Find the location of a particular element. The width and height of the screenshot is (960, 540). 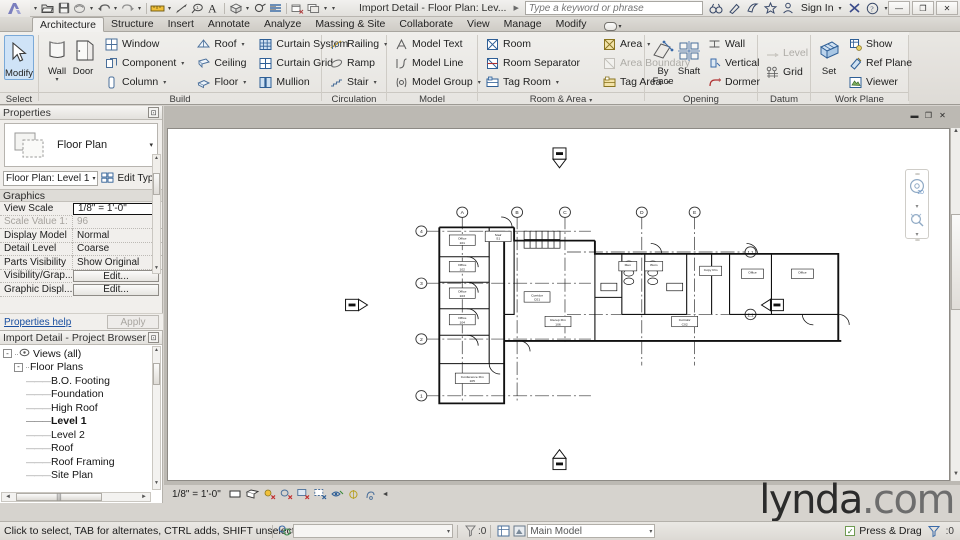

type-selector-combo-caret-icon: ▾ is located at coordinates (92, 178).